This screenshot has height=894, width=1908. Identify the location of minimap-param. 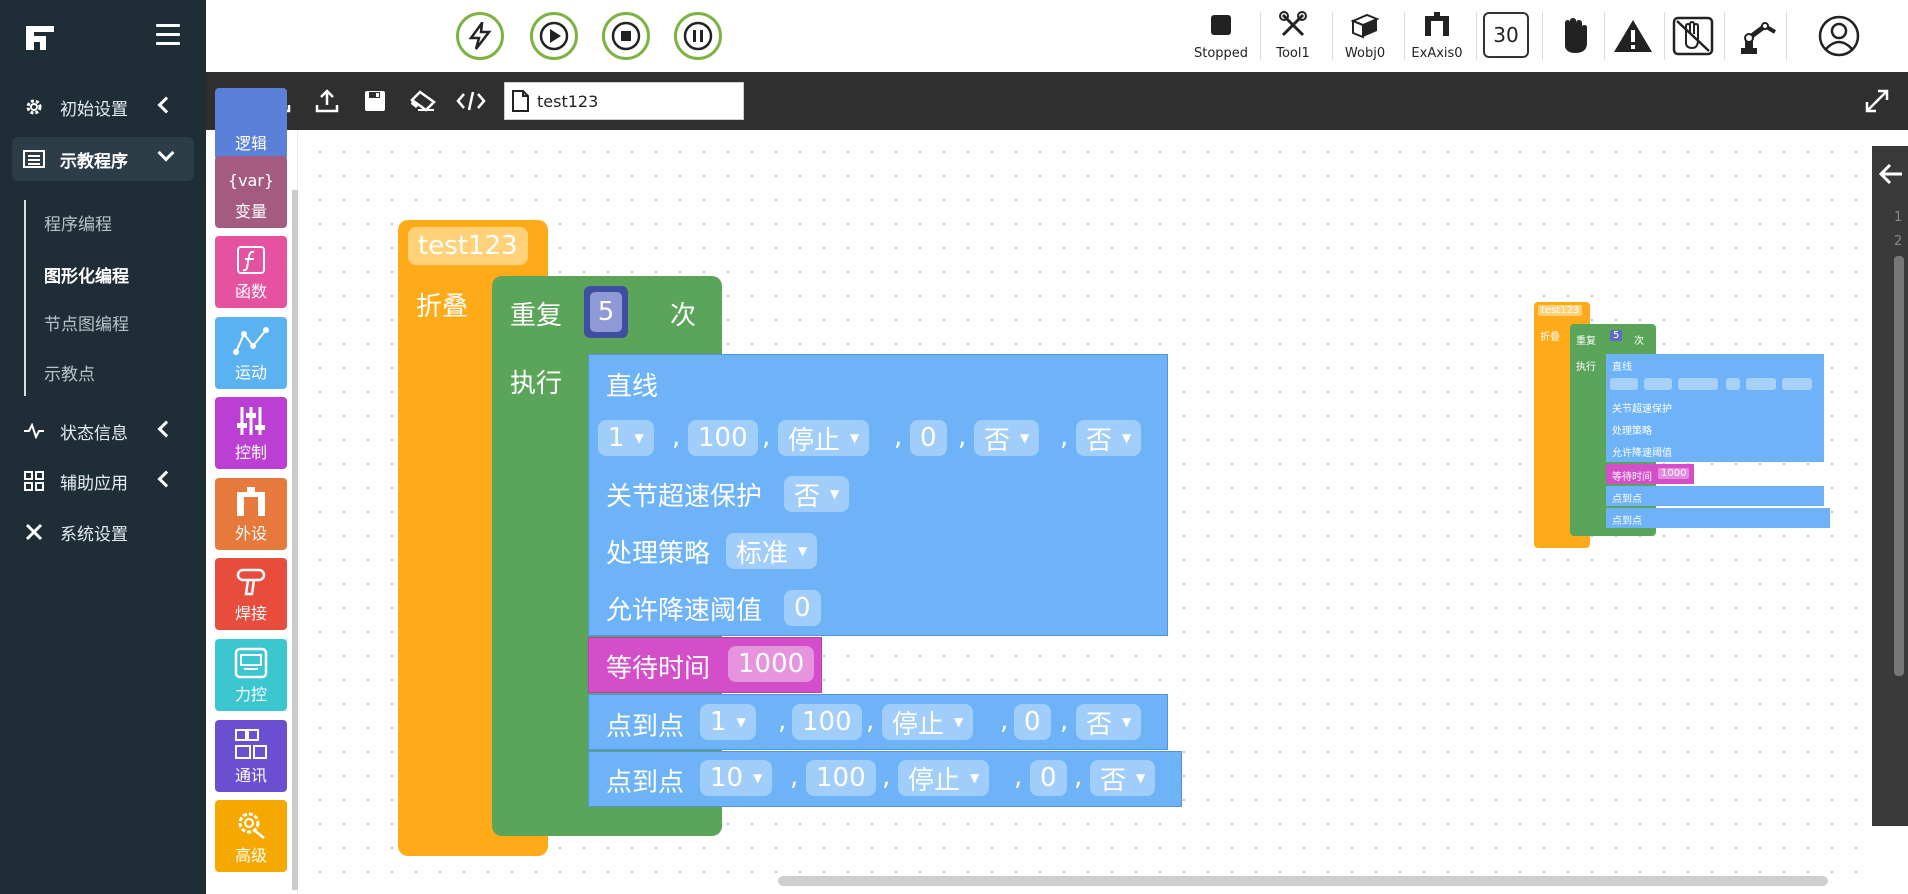
(1698, 384).